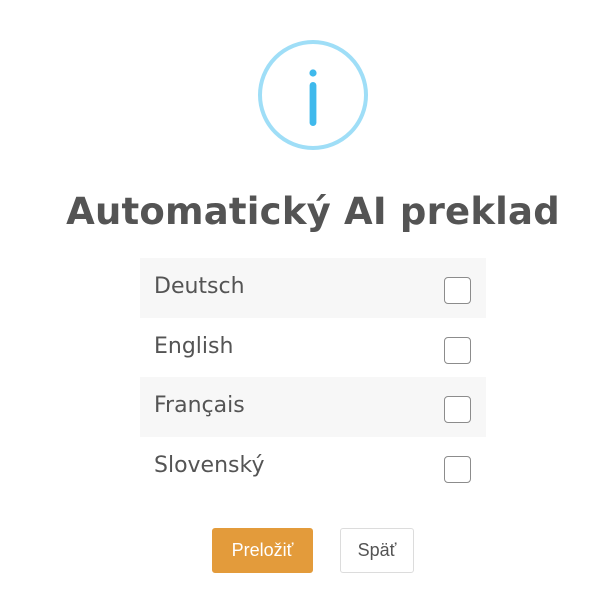 Image resolution: width=605 pixels, height=590 pixels. What do you see at coordinates (313, 288) in the screenshot?
I see `language-option-deutsch: Deutsch` at bounding box center [313, 288].